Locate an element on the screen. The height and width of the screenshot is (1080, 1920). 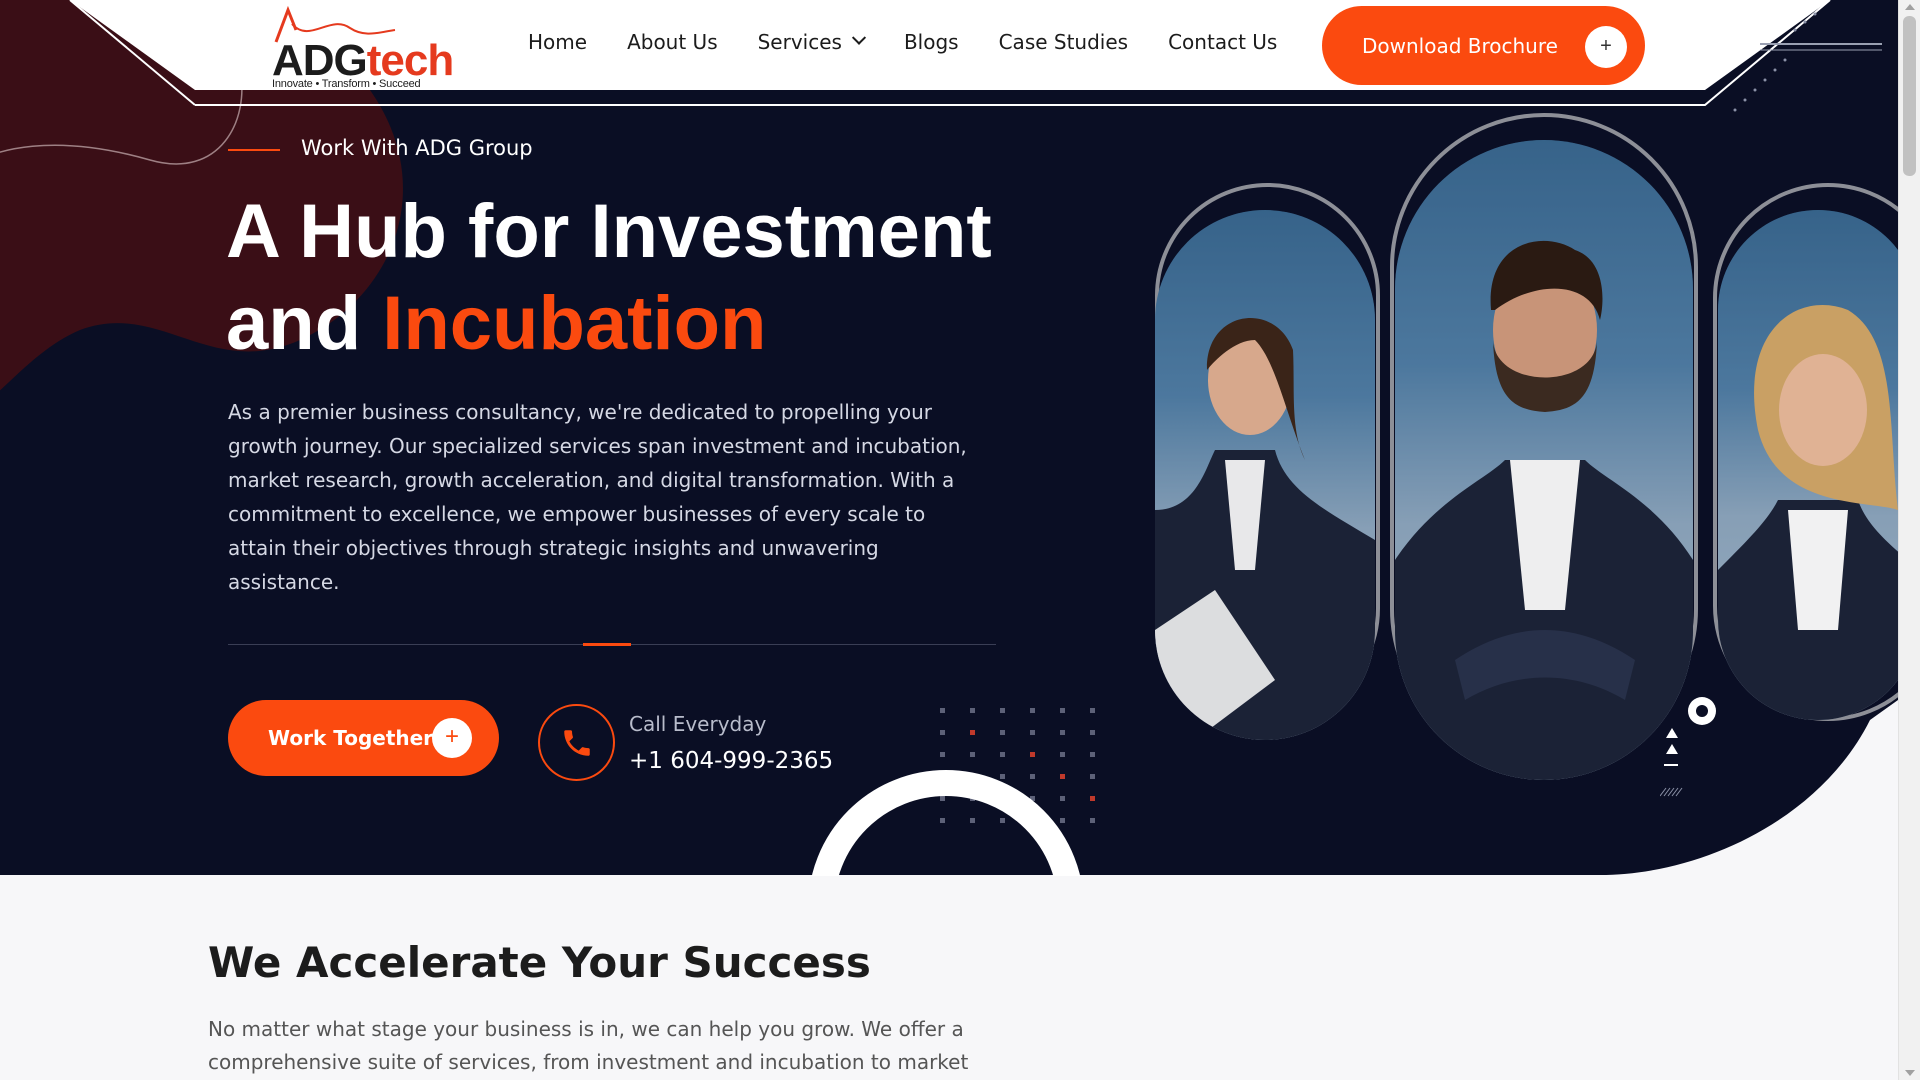
man-portrait-image is located at coordinates (1544, 460).